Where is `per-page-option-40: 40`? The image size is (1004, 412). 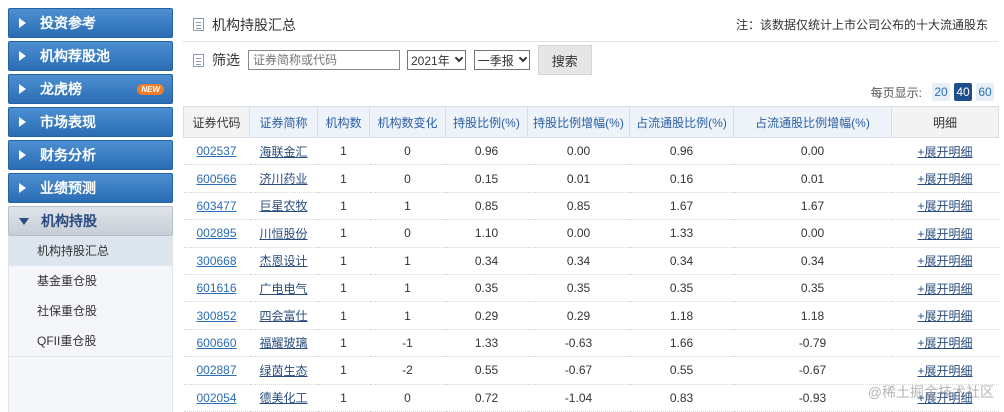 per-page-option-40: 40 is located at coordinates (963, 92).